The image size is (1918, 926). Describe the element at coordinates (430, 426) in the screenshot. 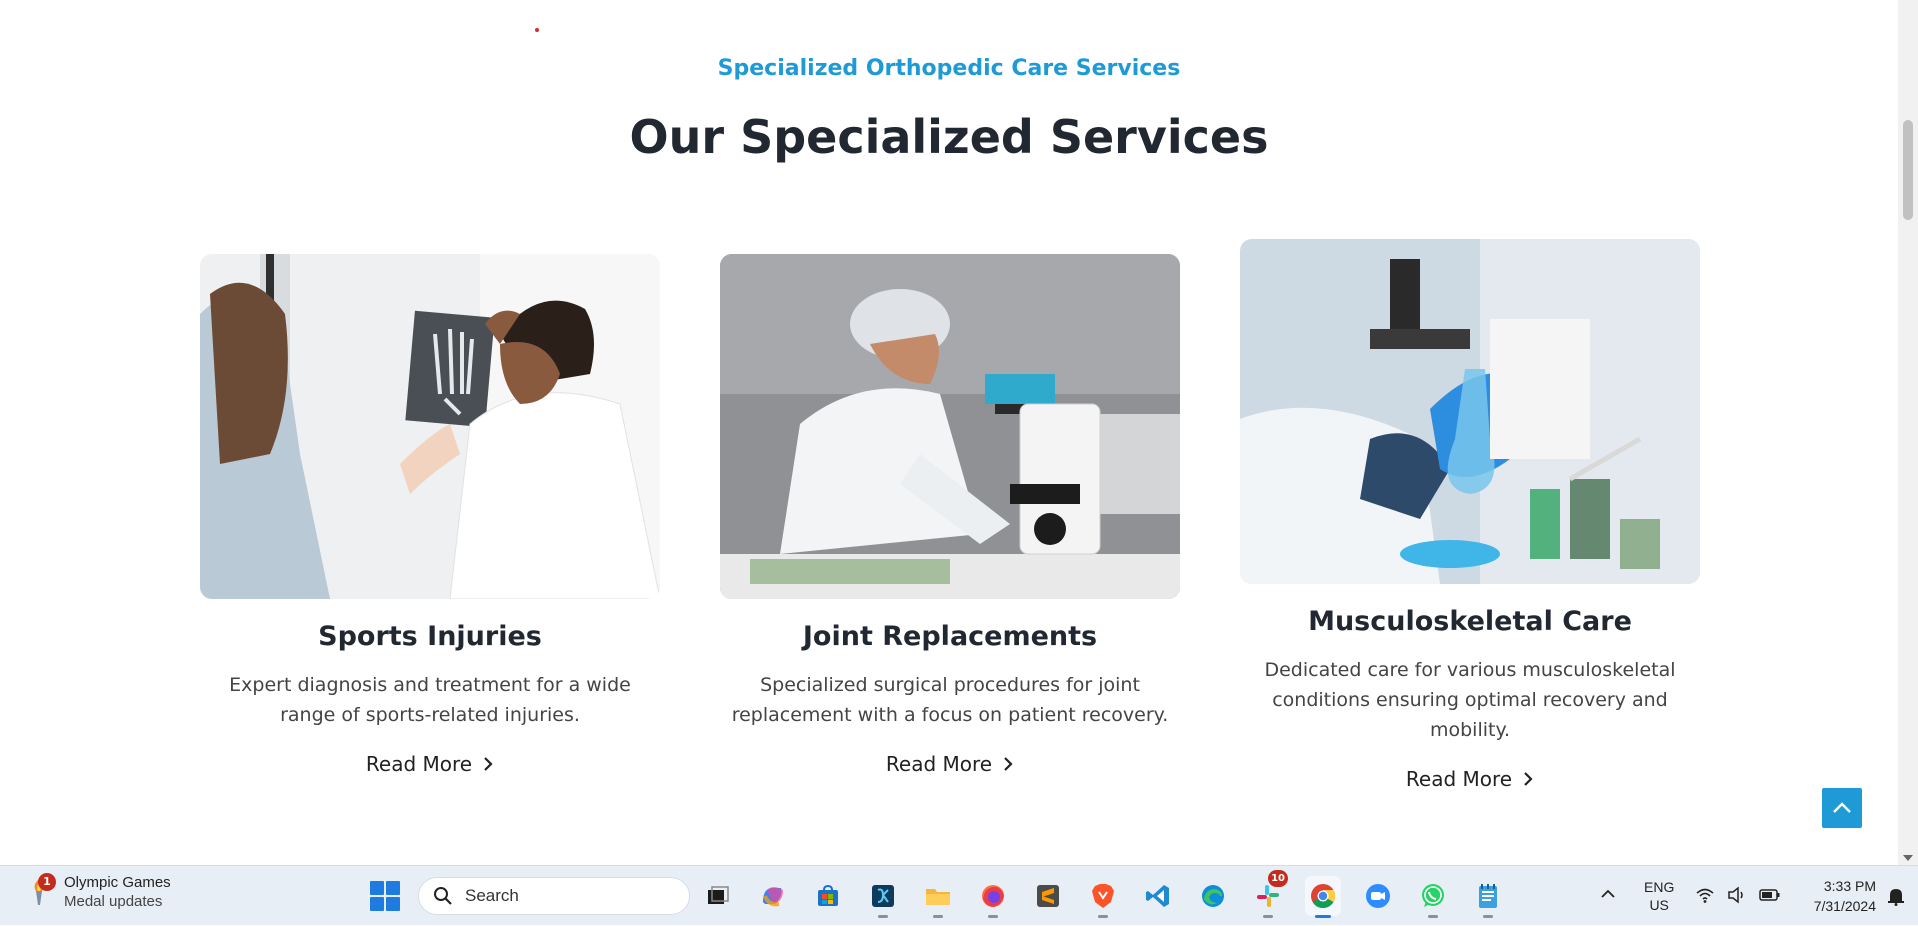

I see `sports-injuries-image` at that location.